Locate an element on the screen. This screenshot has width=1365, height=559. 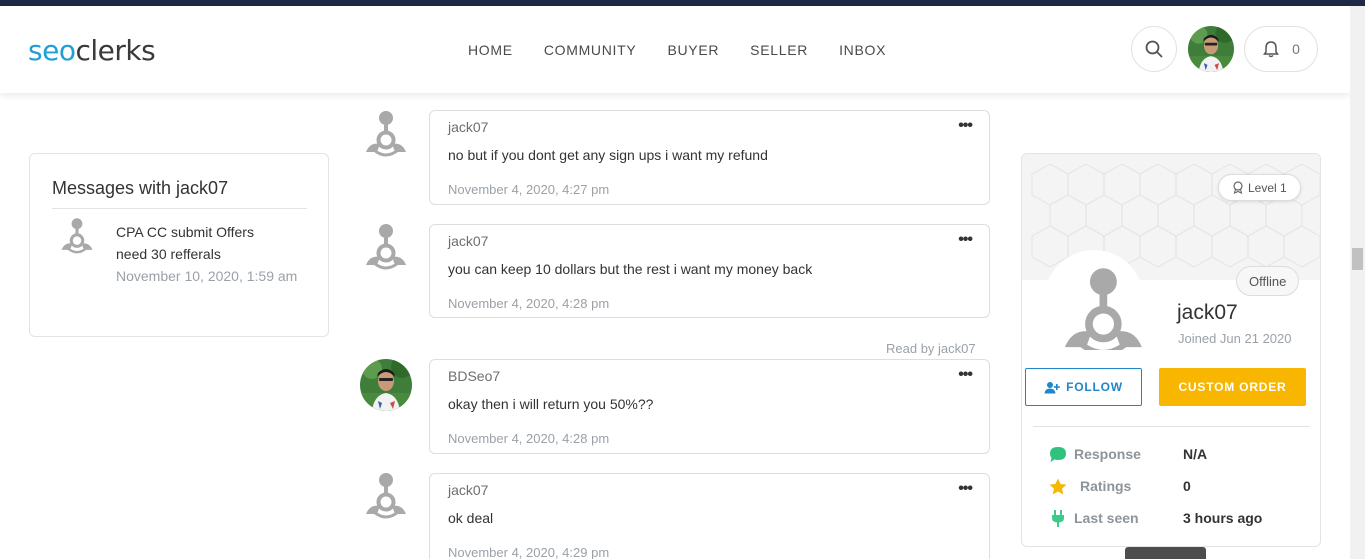
level-badge: Level 1 is located at coordinates (1259, 187).